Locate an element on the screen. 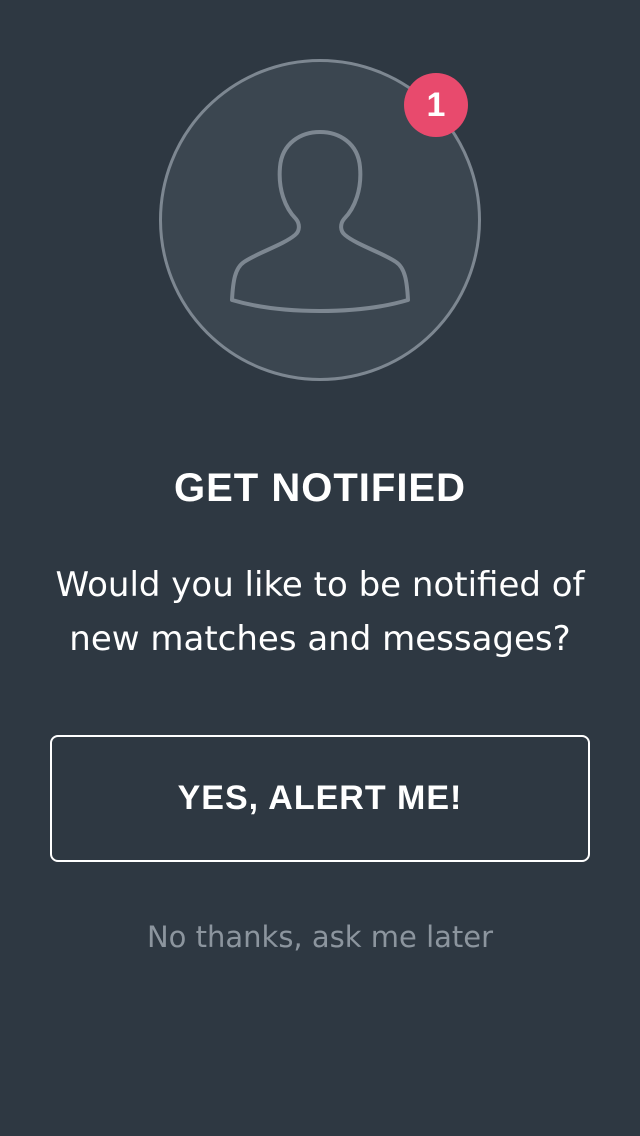 The width and height of the screenshot is (640, 1136). no-thanks-link: No thanks, ask me later is located at coordinates (320, 937).